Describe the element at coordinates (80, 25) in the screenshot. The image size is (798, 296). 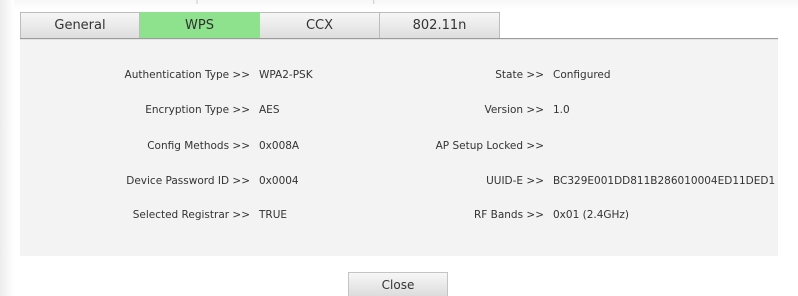
I see `tab-general: General` at that location.